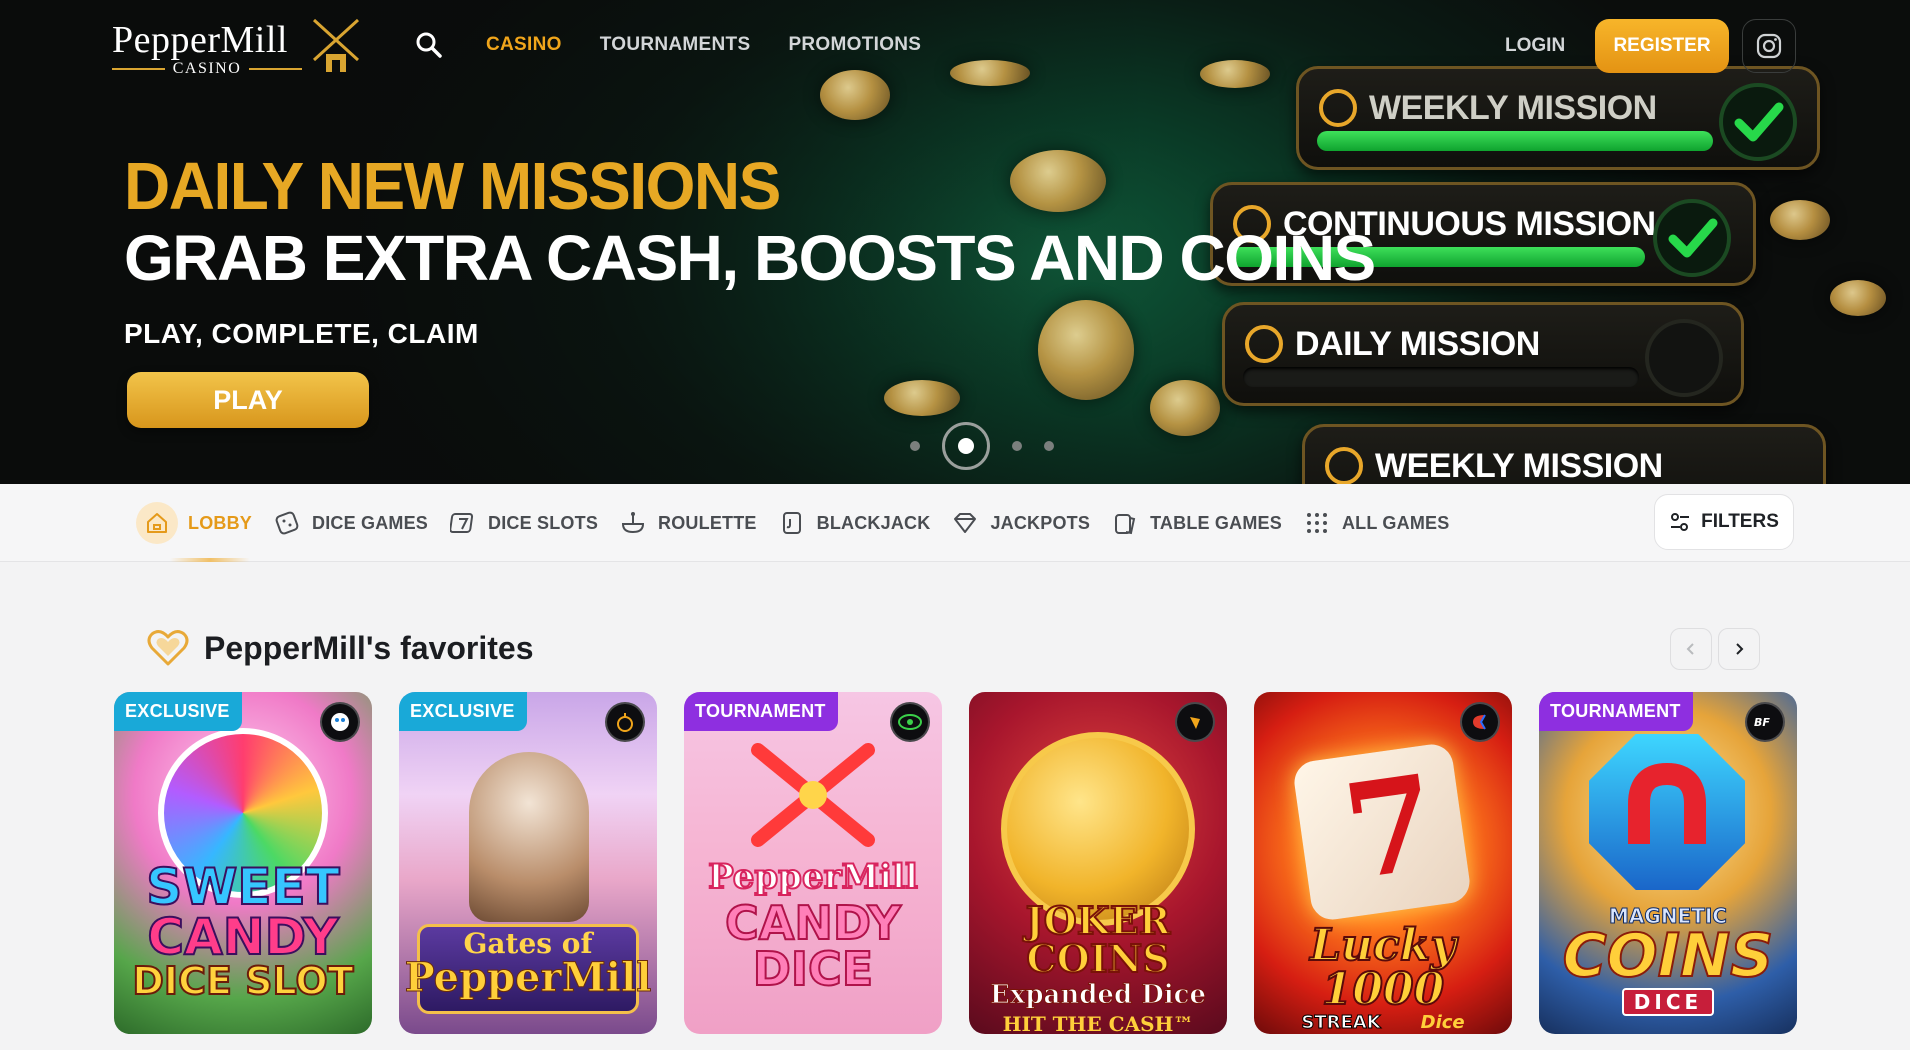 The height and width of the screenshot is (1050, 1910). I want to click on chevron-left-icon, so click(1690, 649).